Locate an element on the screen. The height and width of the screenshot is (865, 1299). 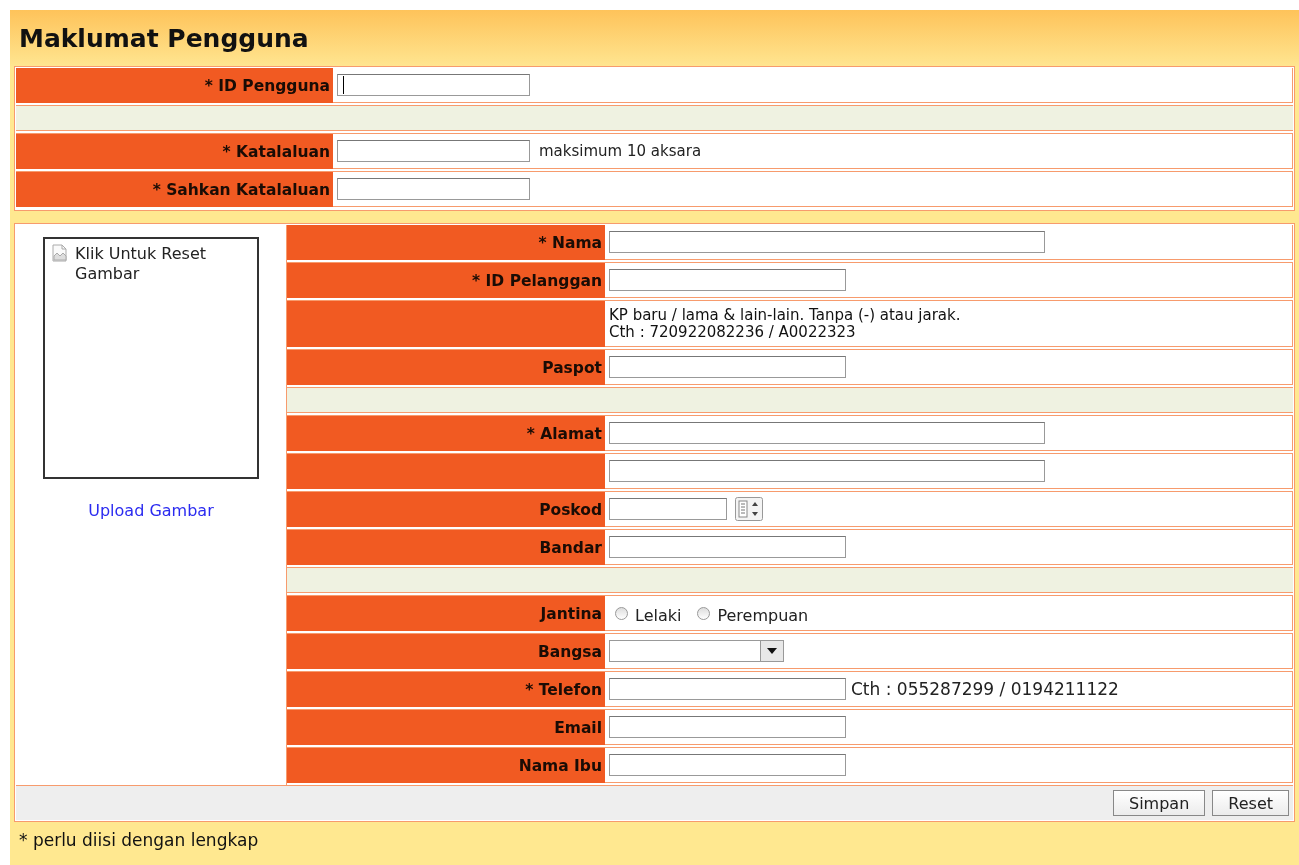
field-label: * Nama is located at coordinates (446, 242).